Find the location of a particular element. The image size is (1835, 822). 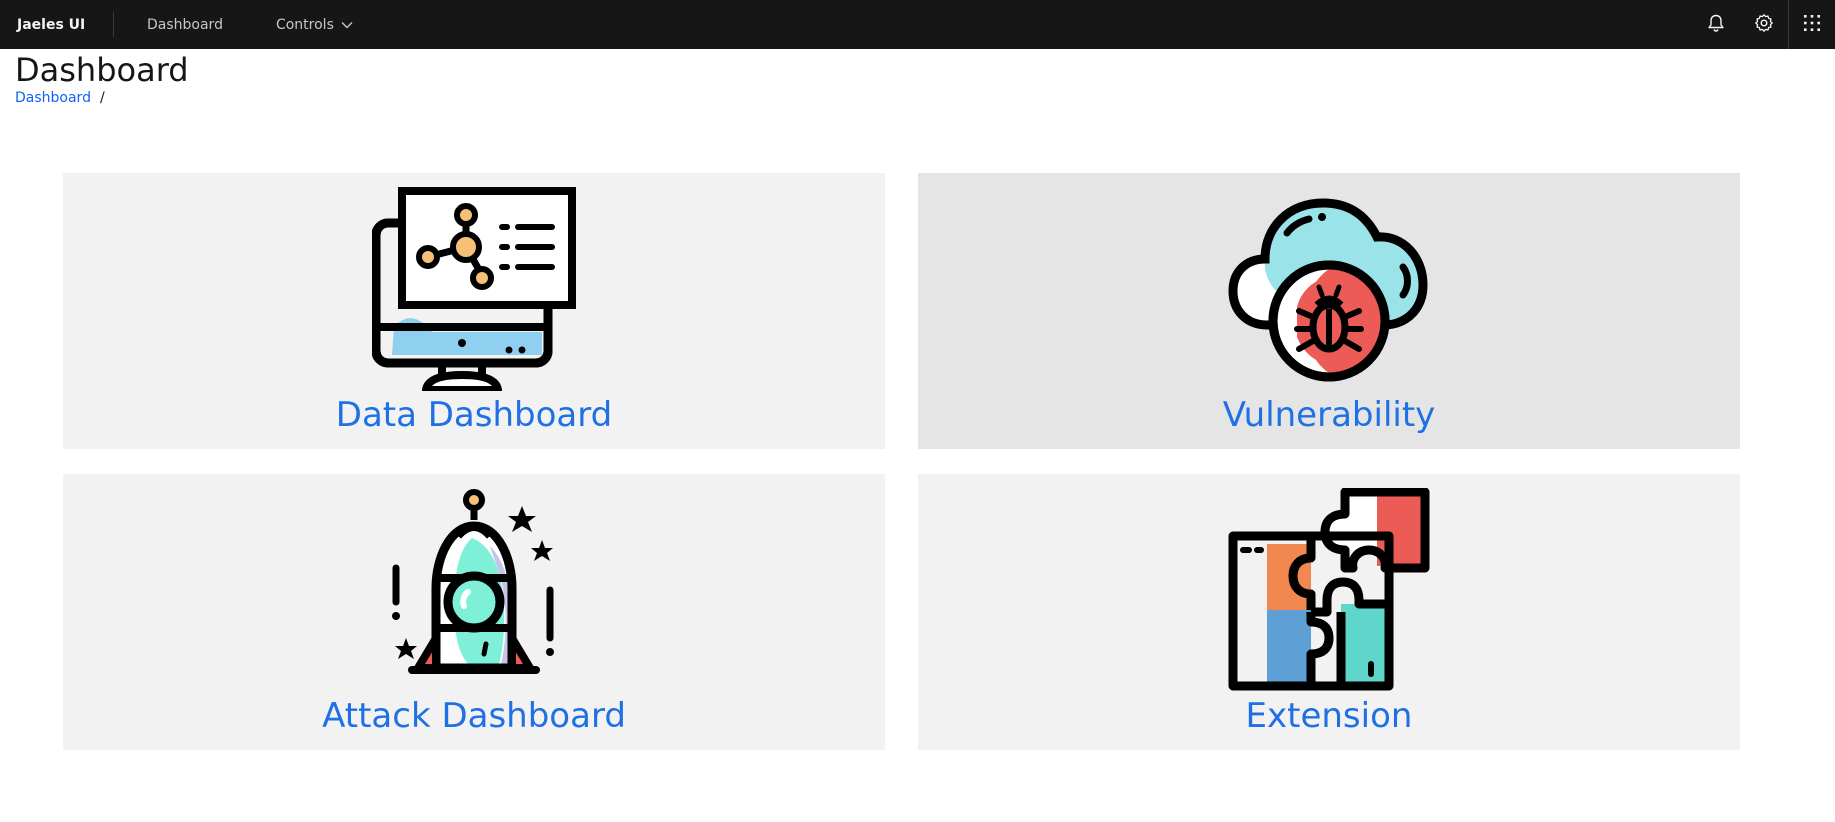

cloud-bug-icon is located at coordinates (1328, 290).